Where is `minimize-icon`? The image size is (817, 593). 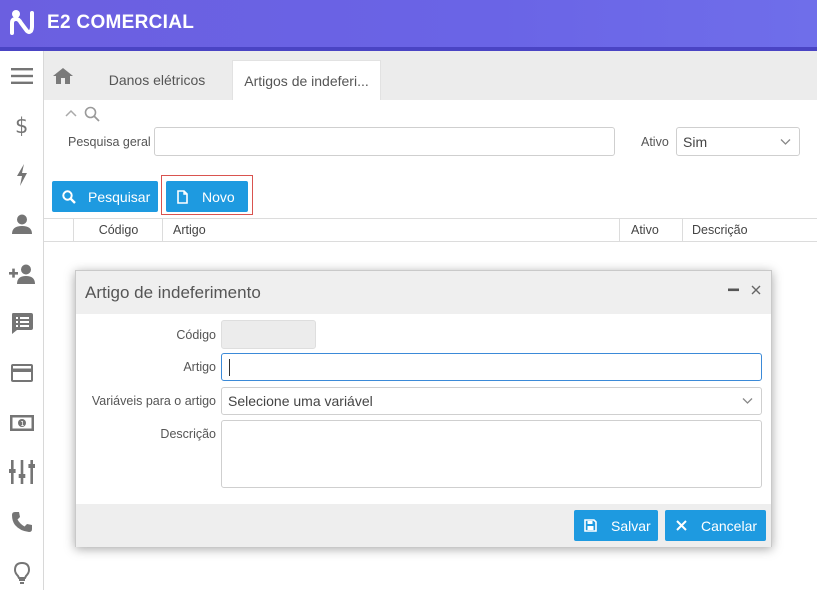 minimize-icon is located at coordinates (734, 290).